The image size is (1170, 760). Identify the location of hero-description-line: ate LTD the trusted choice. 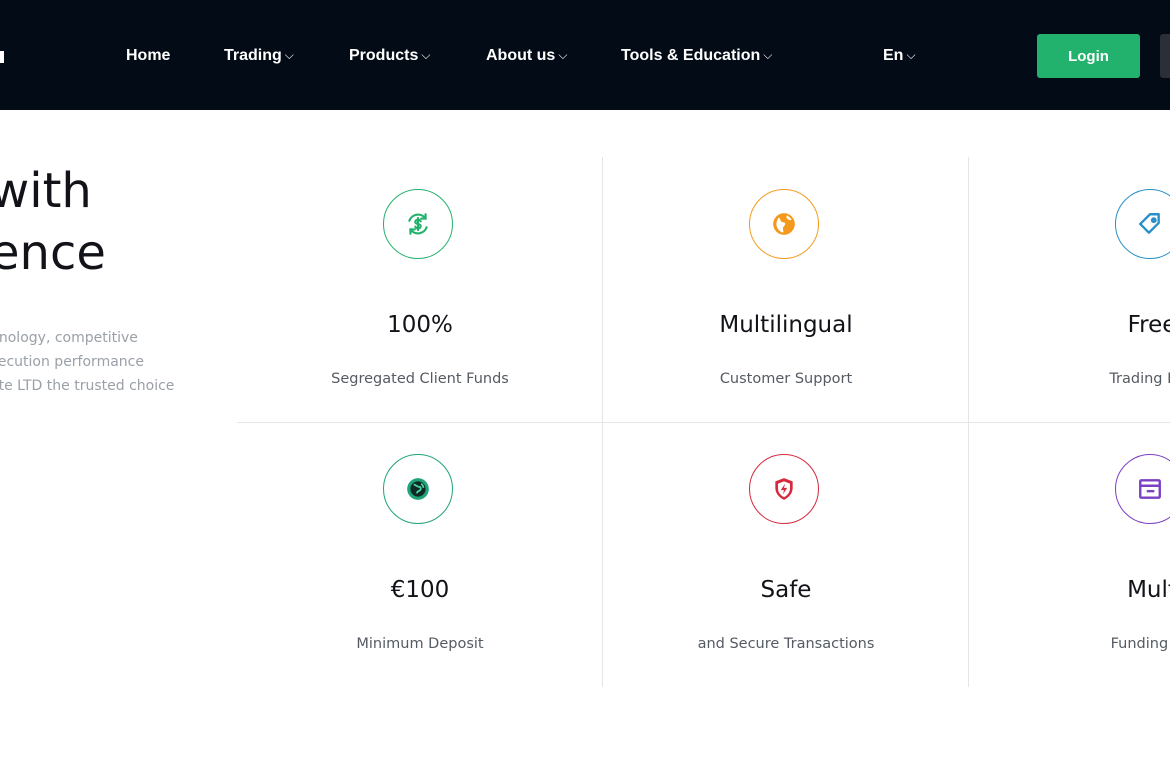
(87, 386).